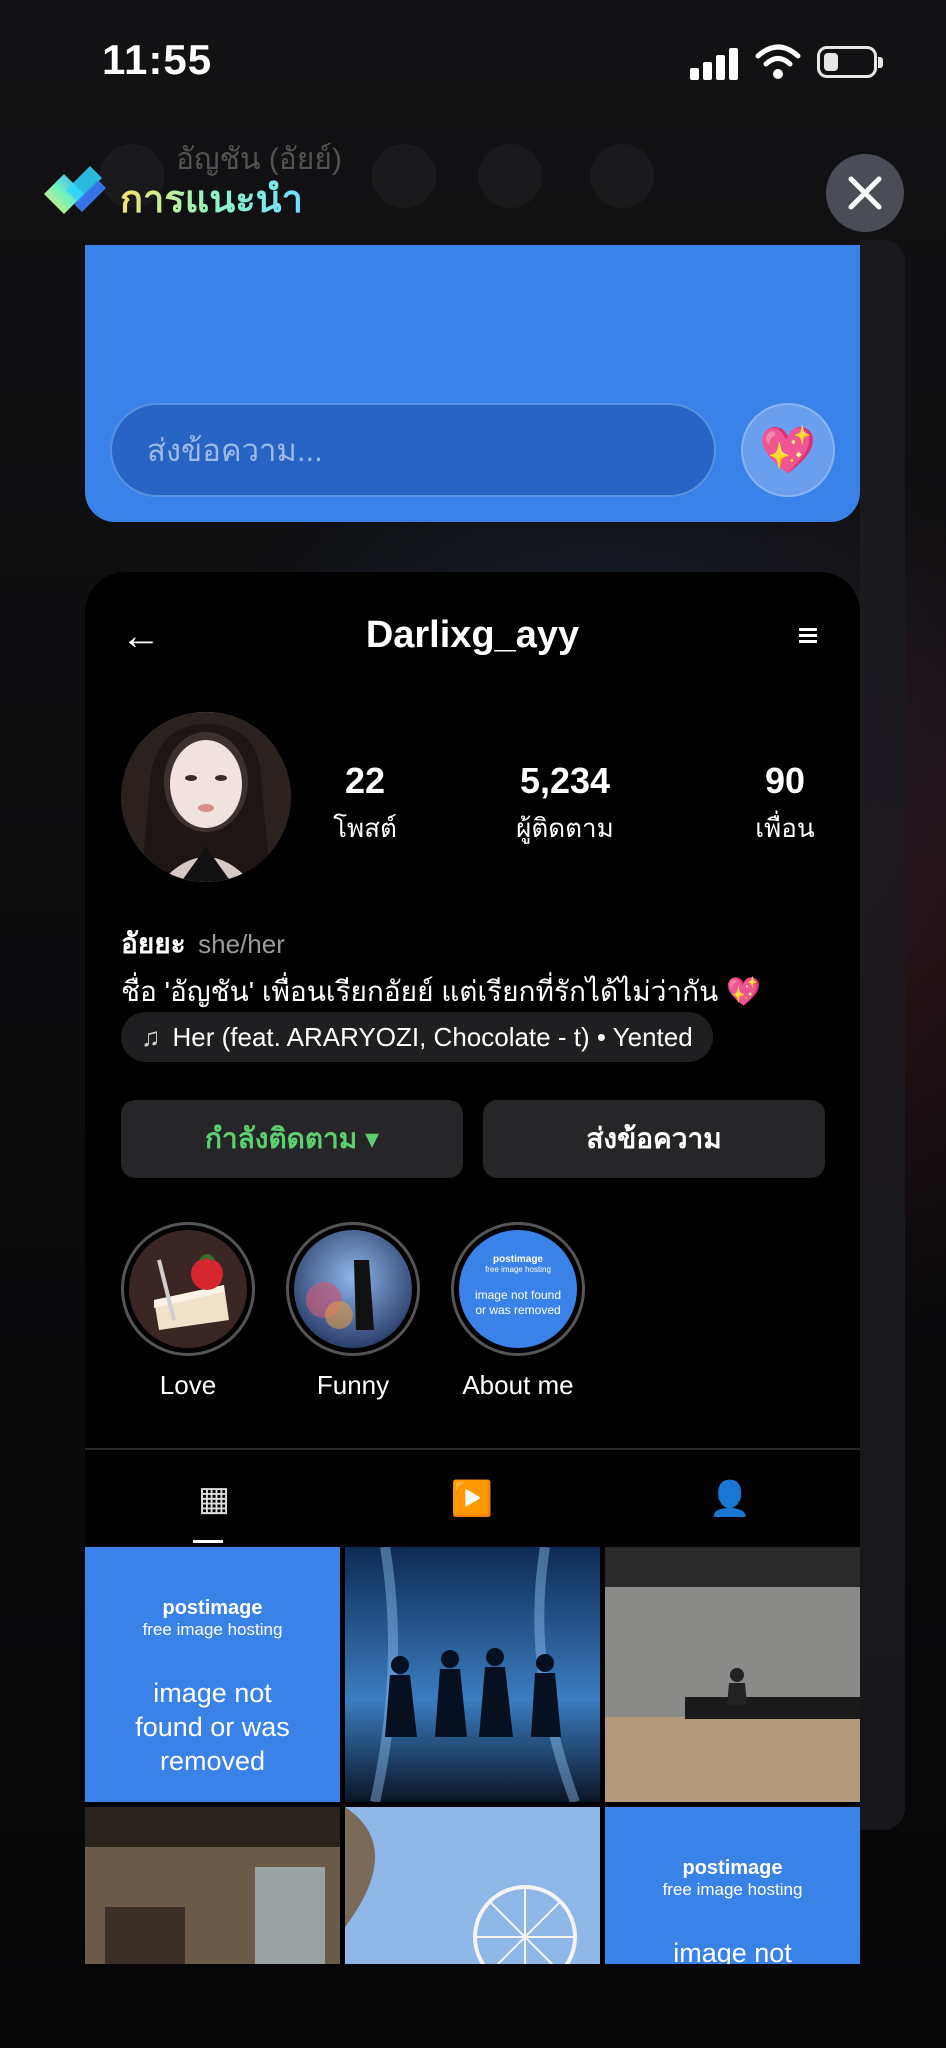 Image resolution: width=946 pixels, height=2048 pixels. What do you see at coordinates (365, 828) in the screenshot?
I see `stat-posts-label: โพสต์` at bounding box center [365, 828].